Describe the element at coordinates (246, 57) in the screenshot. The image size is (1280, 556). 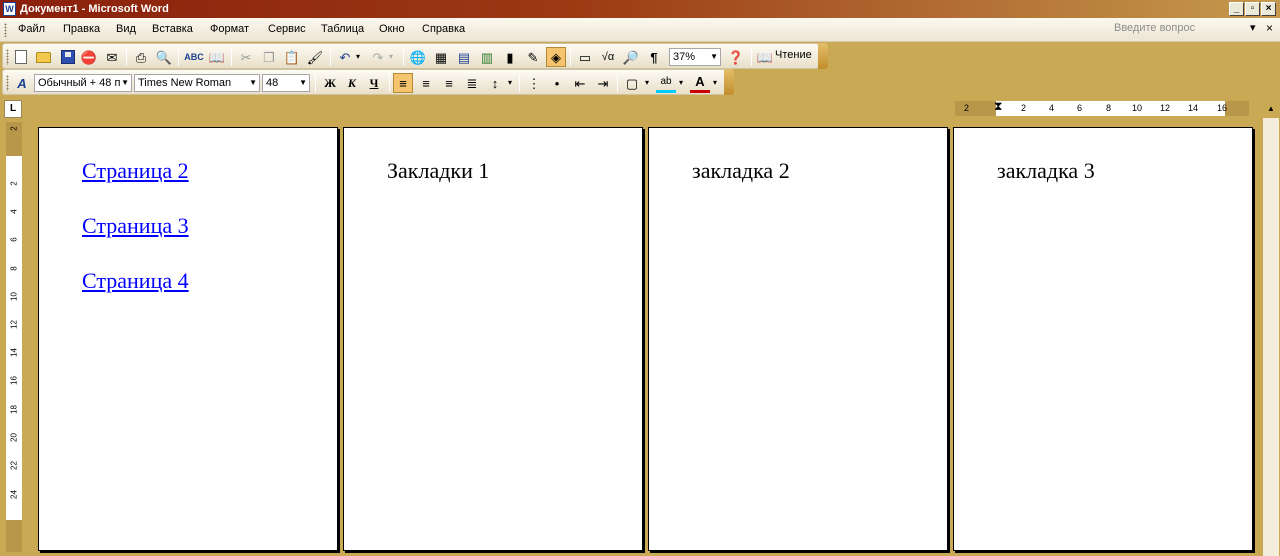
I see `cut-icon: ✂` at that location.